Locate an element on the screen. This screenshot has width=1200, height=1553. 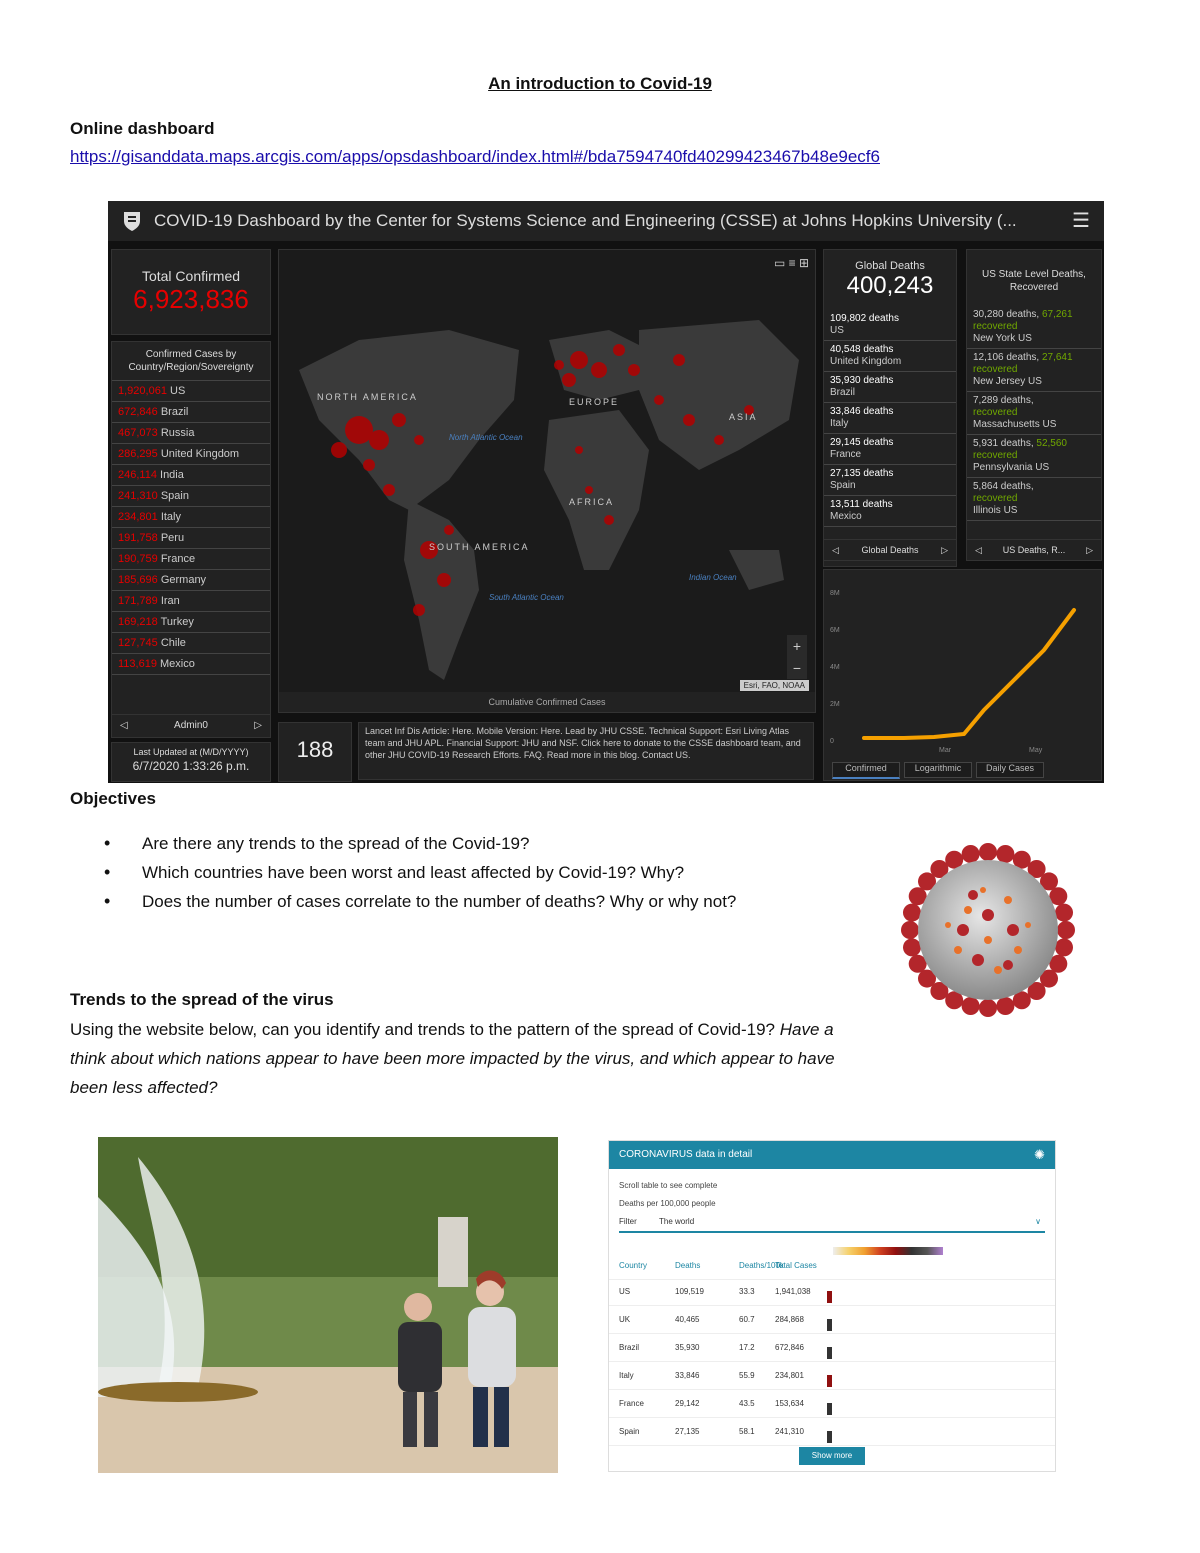
show-more-button: Show more is located at coordinates (832, 1456).